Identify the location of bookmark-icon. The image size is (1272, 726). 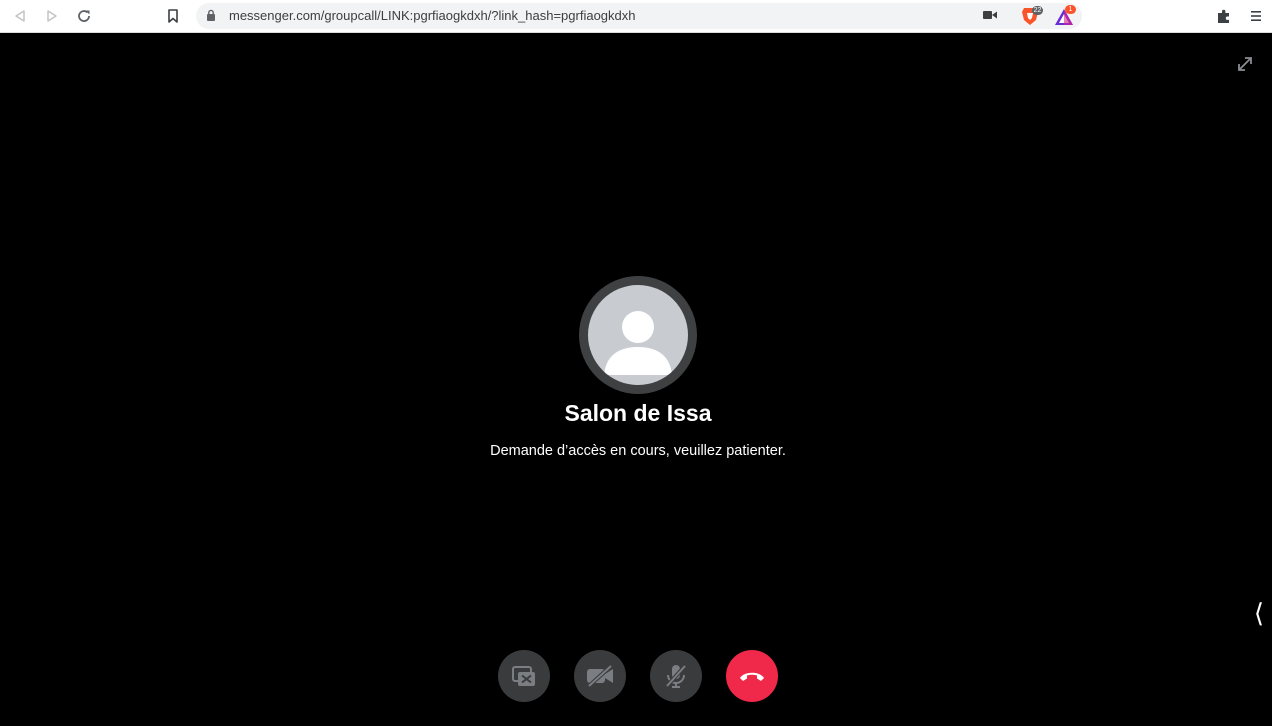
(173, 16).